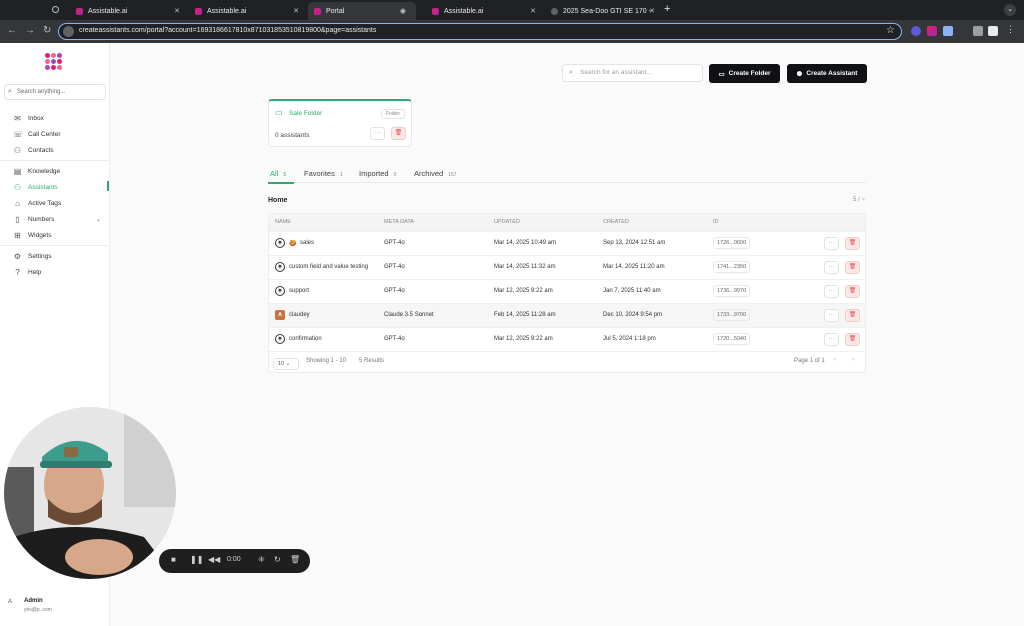 Image resolution: width=1024 pixels, height=626 pixels. What do you see at coordinates (435, 173) in the screenshot?
I see `tab-archived: Archived 157` at bounding box center [435, 173].